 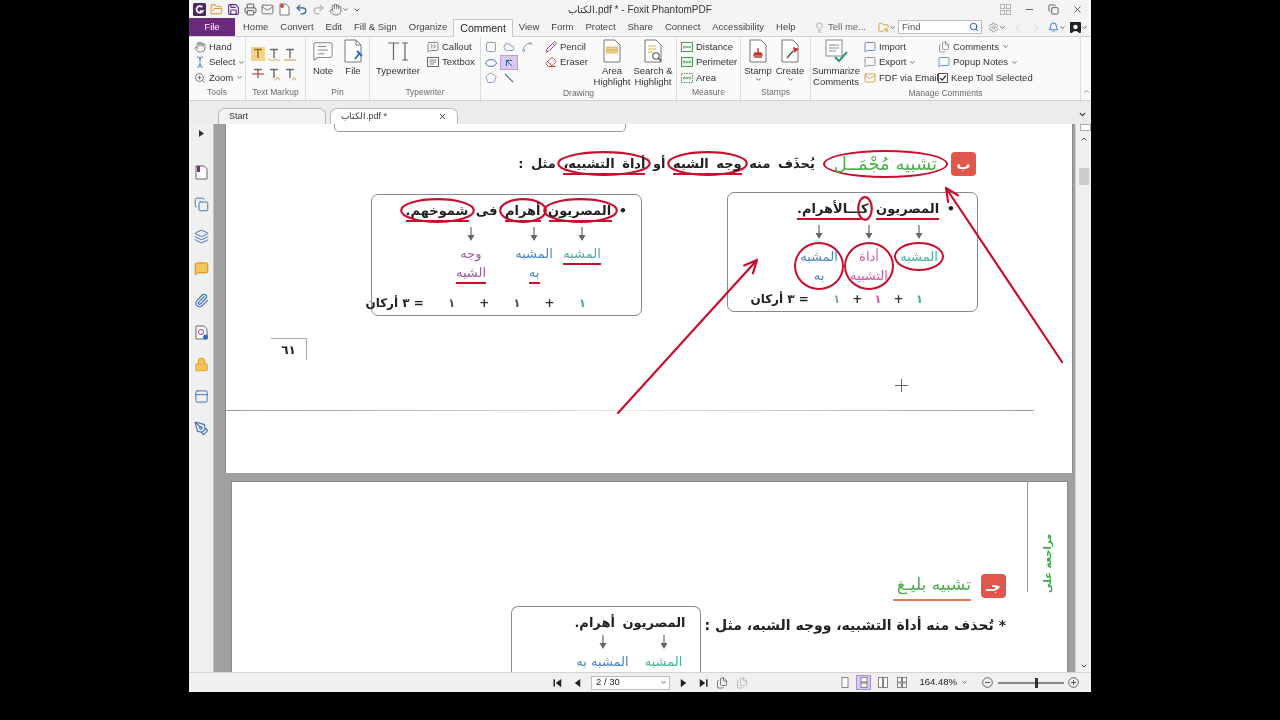 I want to click on group-label: Pin, so click(x=337, y=92).